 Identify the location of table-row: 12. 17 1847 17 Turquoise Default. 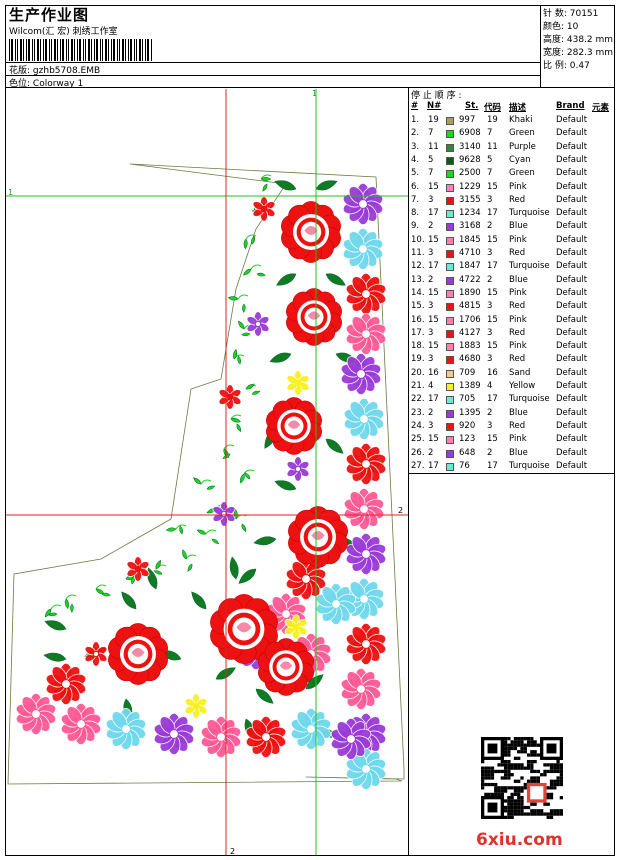
(512, 267).